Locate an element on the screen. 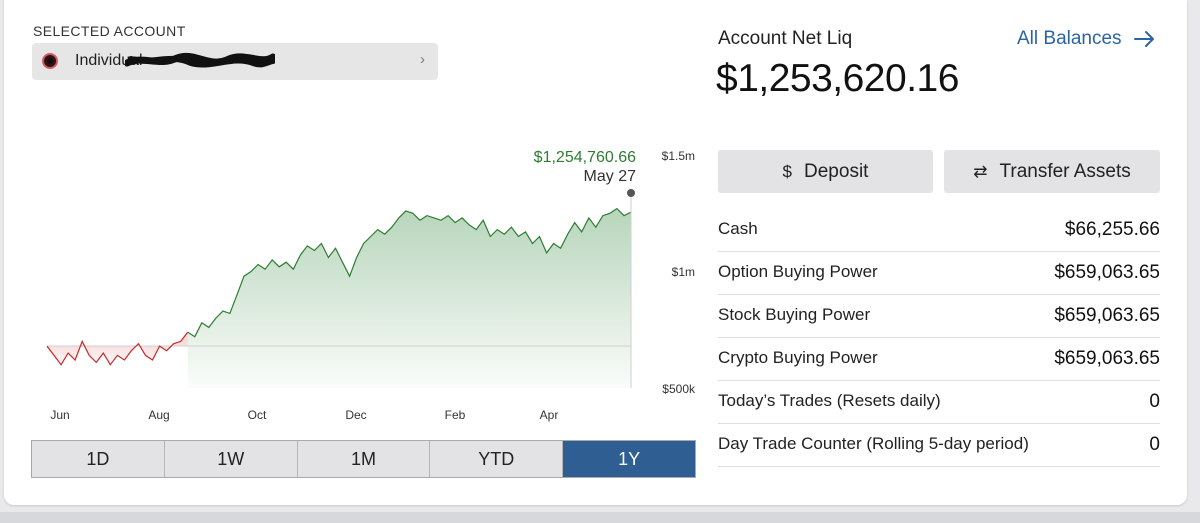 Image resolution: width=1200 pixels, height=523 pixels. range-button-1d: 1D is located at coordinates (98, 459).